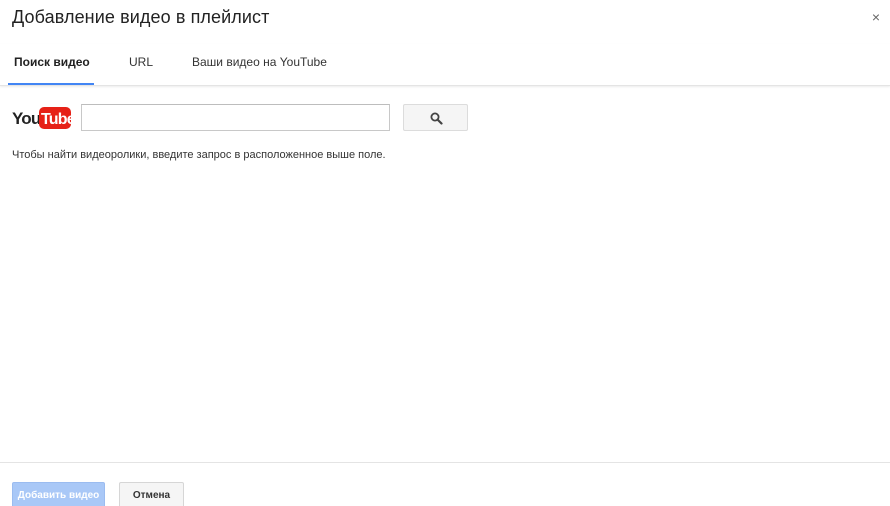 This screenshot has width=890, height=506. Describe the element at coordinates (876, 17) in the screenshot. I see `close-icon: ×` at that location.